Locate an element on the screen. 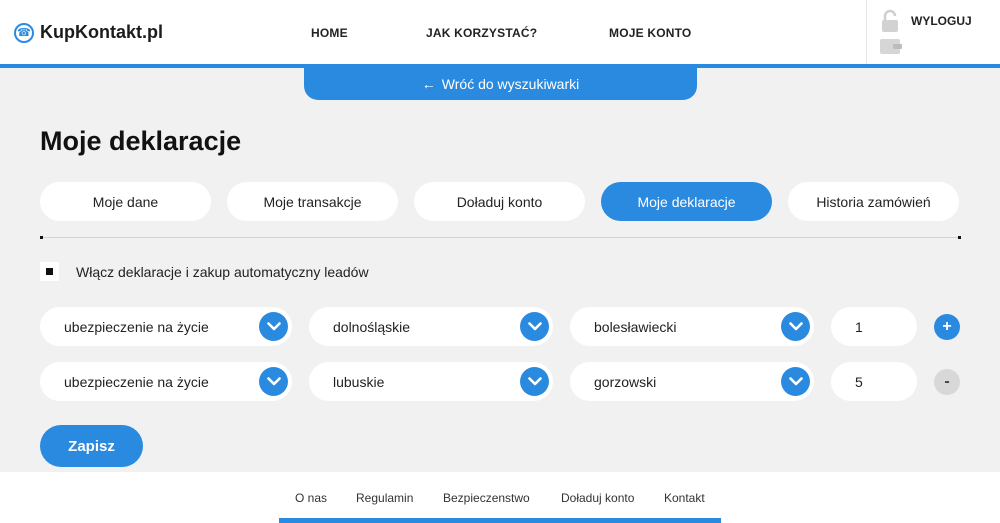 Image resolution: width=1000 pixels, height=523 pixels. checkbox-mark is located at coordinates (49, 271).